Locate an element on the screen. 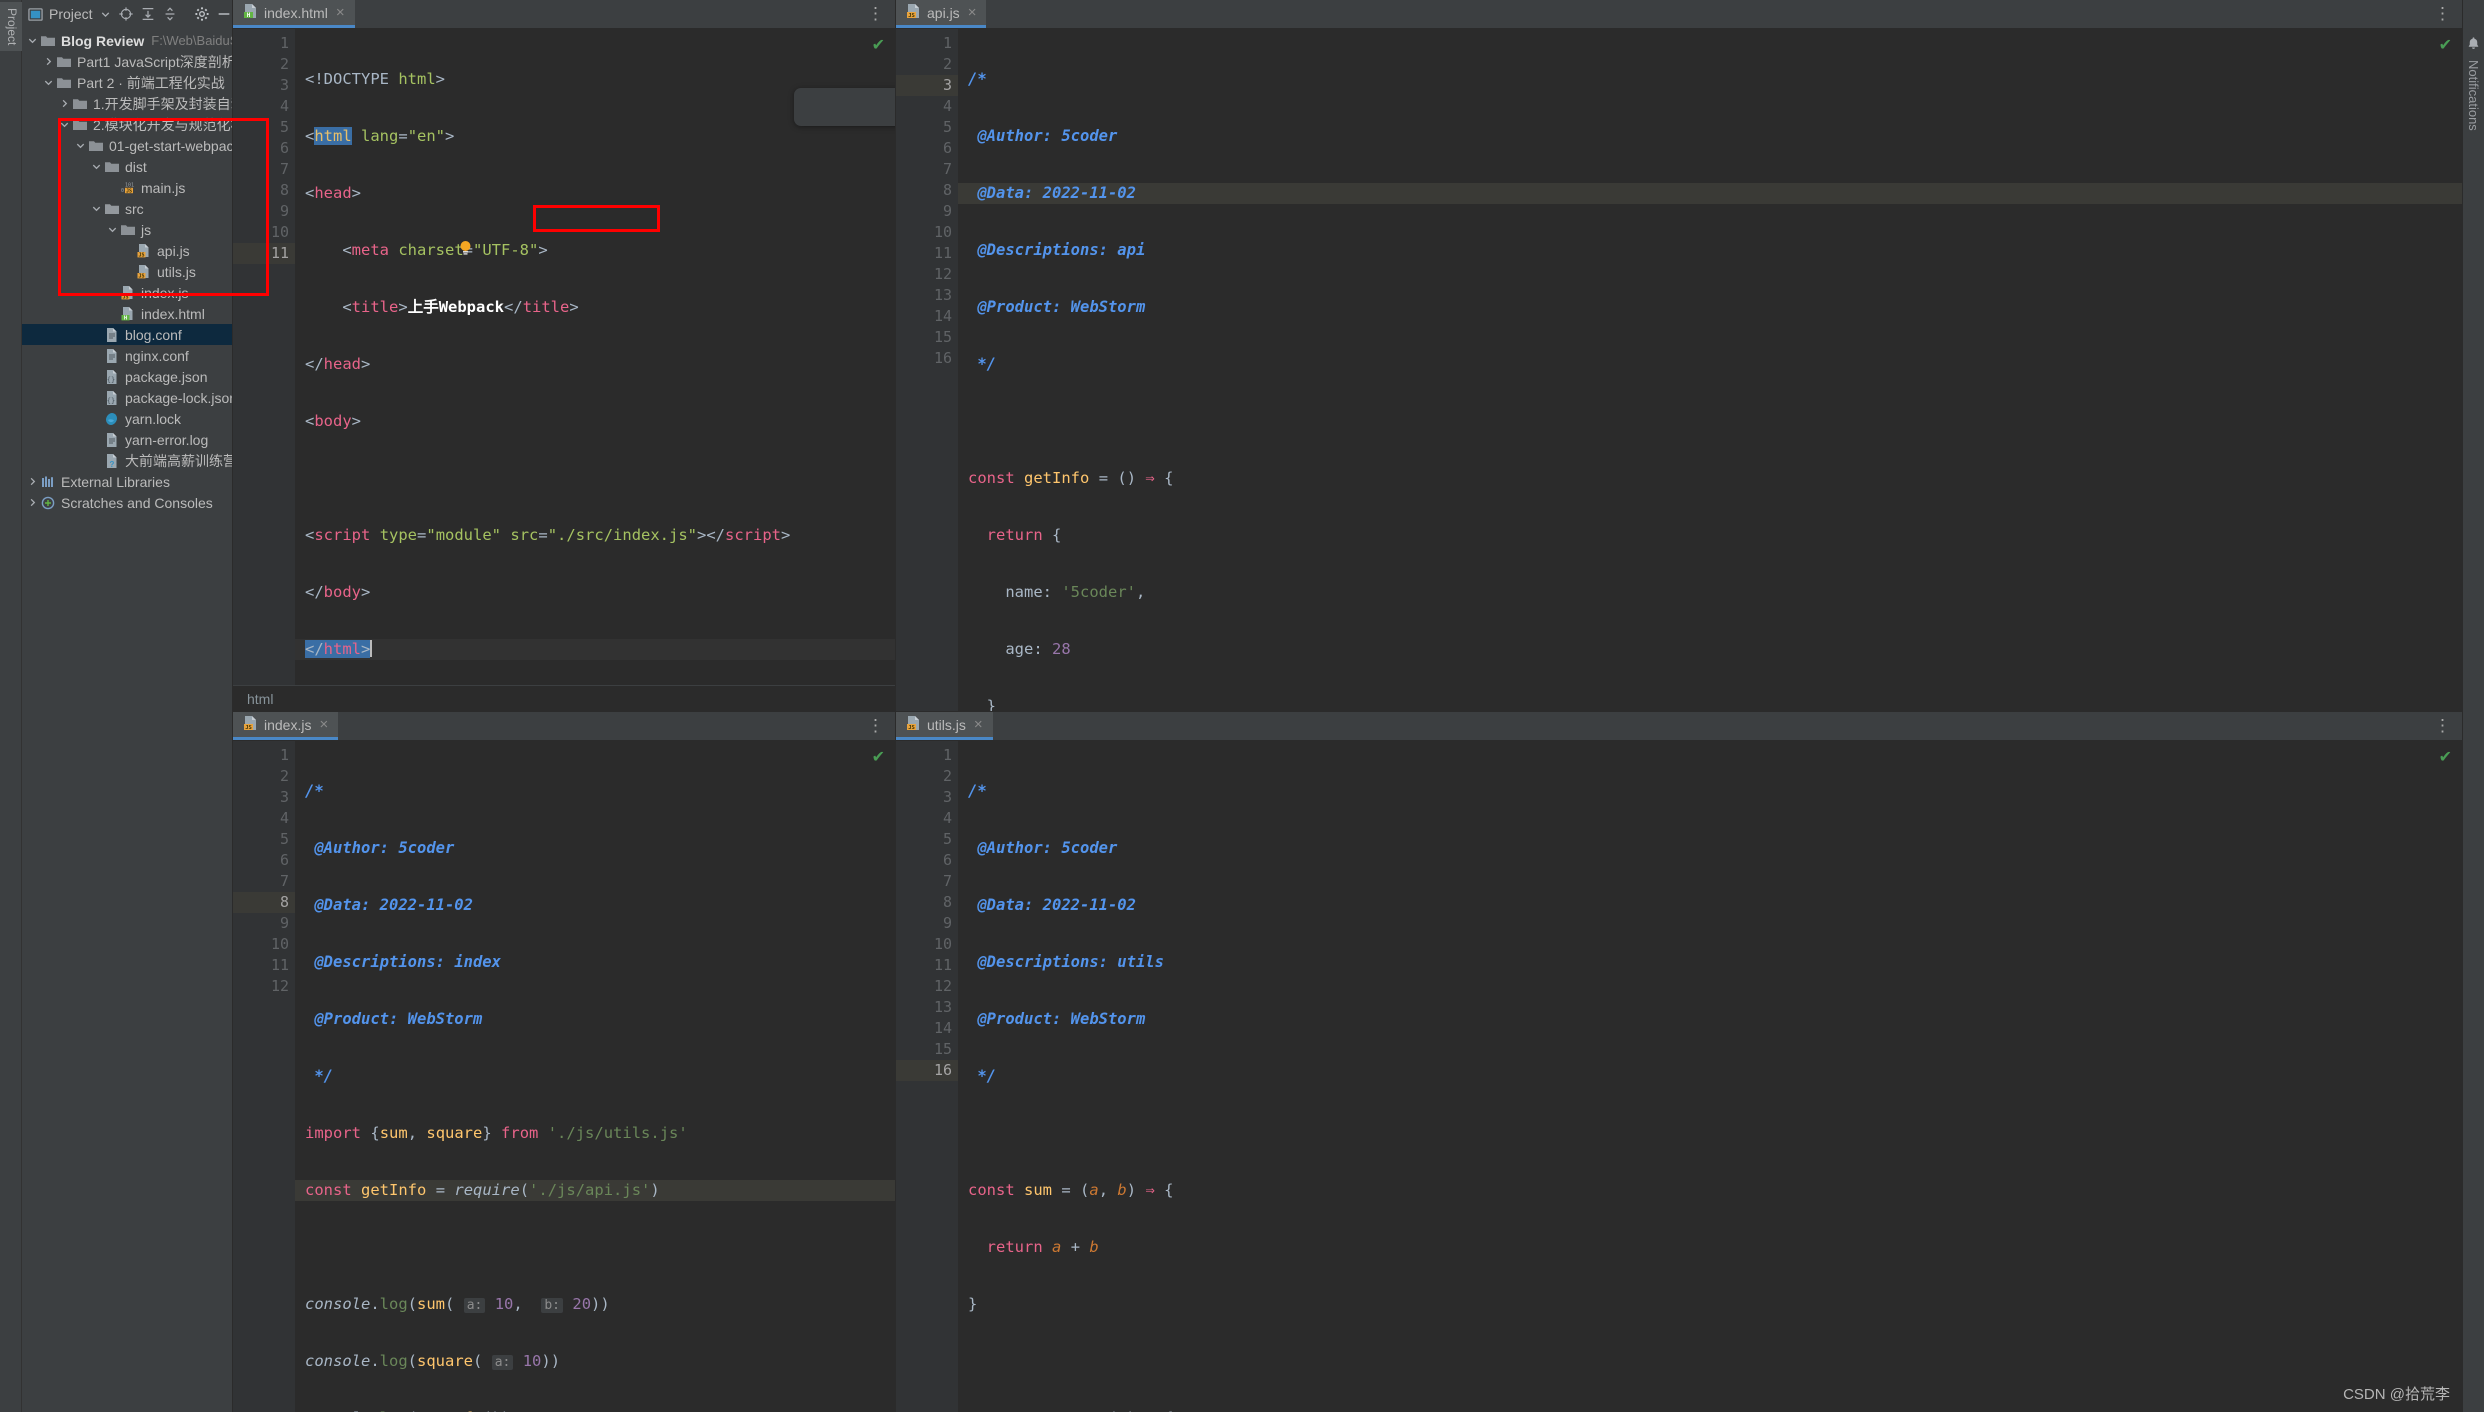 This screenshot has height=1412, width=2484. minus-icon is located at coordinates (224, 14).